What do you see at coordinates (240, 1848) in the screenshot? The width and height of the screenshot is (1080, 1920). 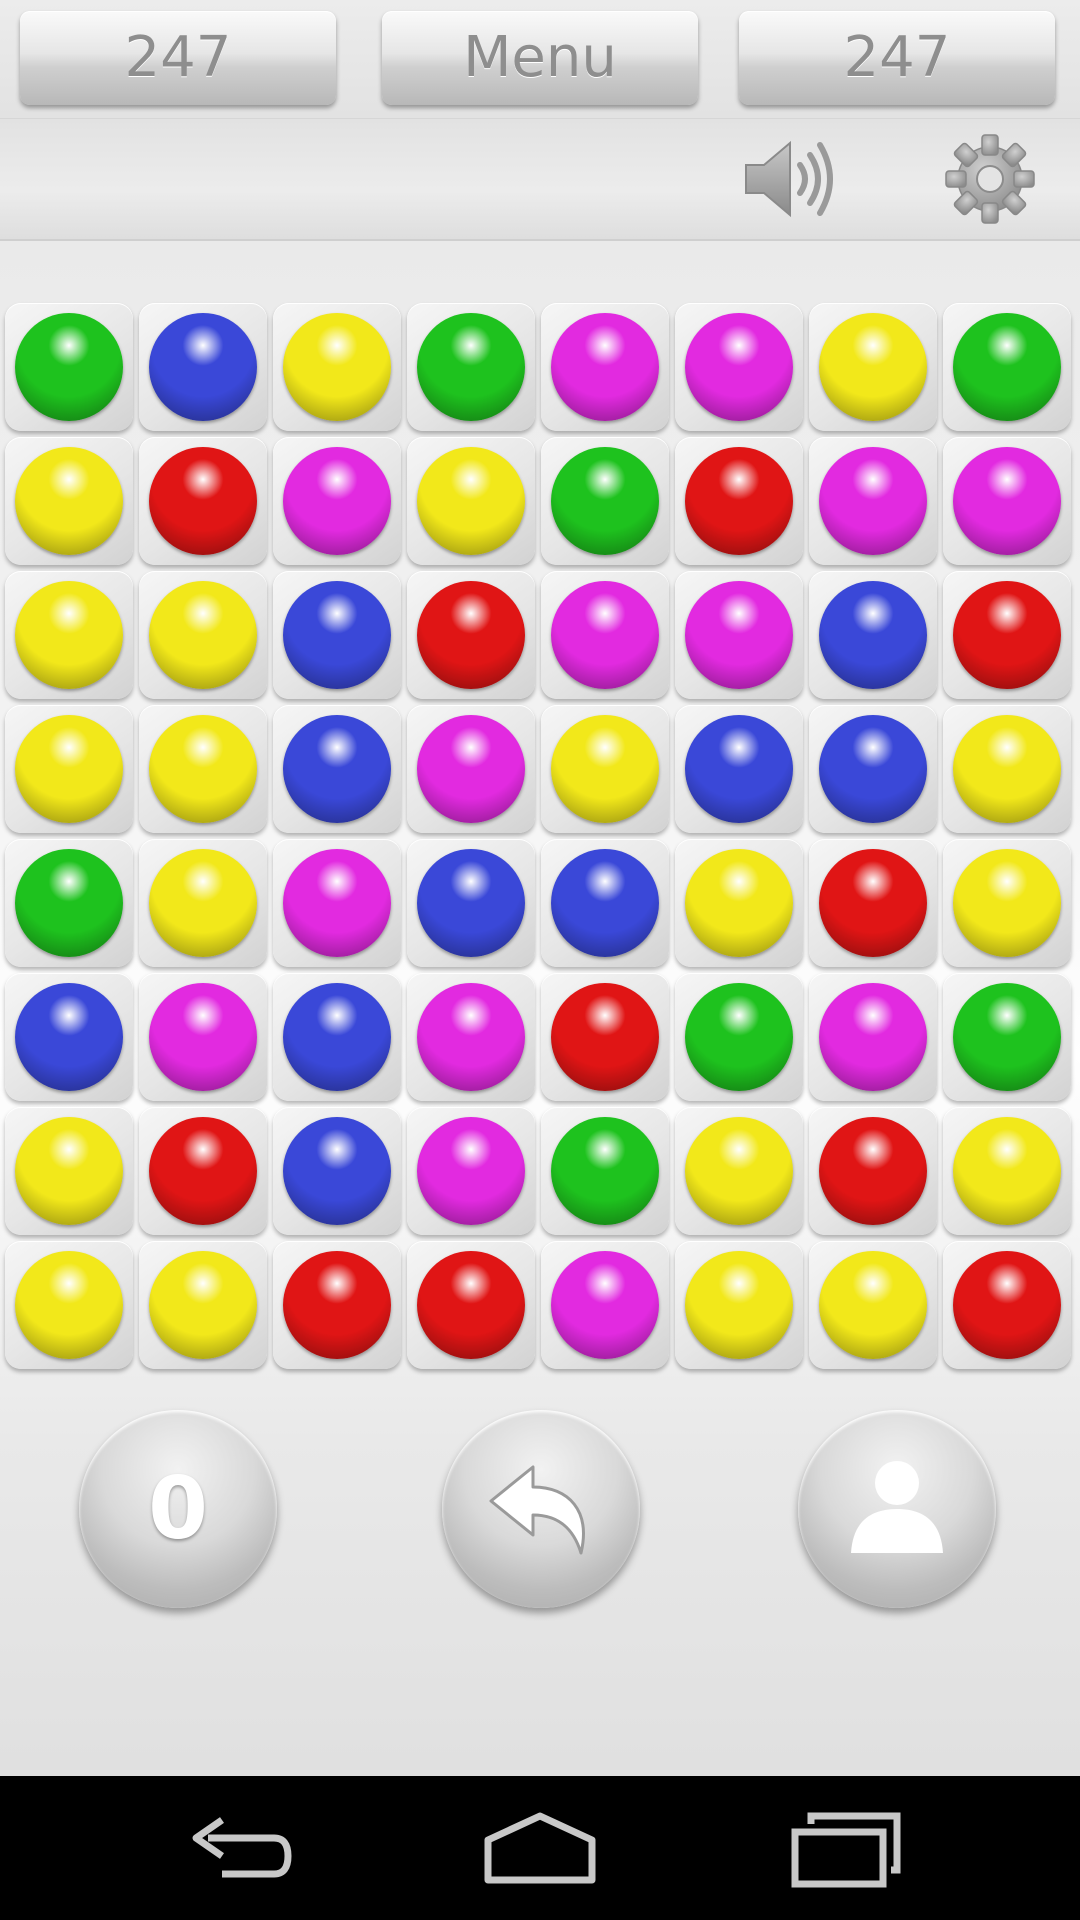 I see `back-icon` at bounding box center [240, 1848].